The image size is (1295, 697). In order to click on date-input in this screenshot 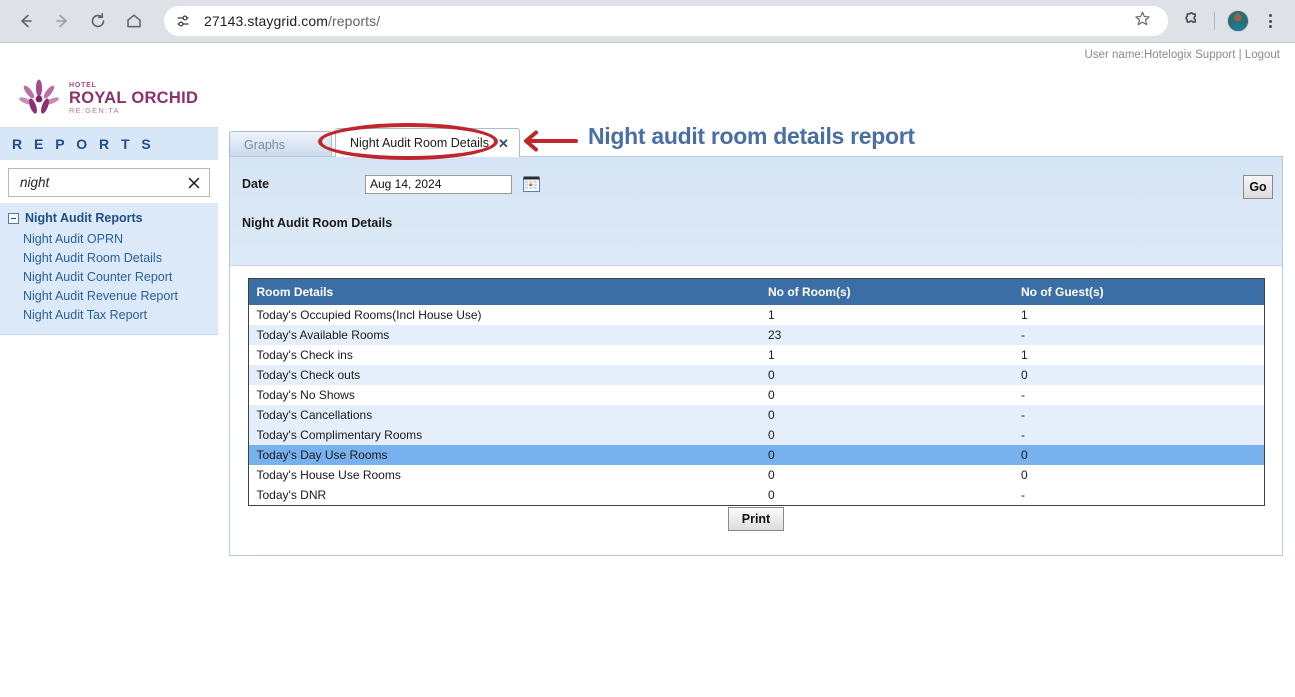, I will do `click(438, 184)`.